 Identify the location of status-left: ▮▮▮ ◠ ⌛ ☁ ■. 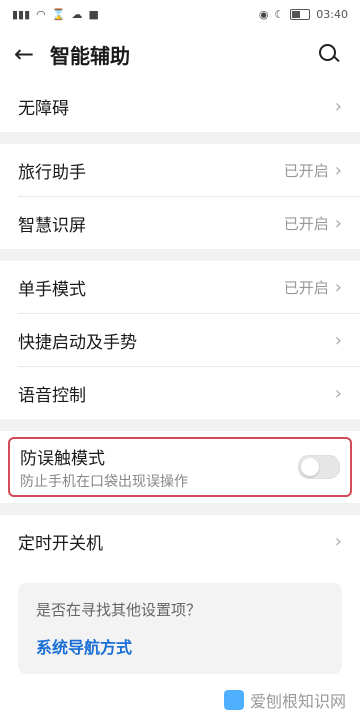
(55, 14).